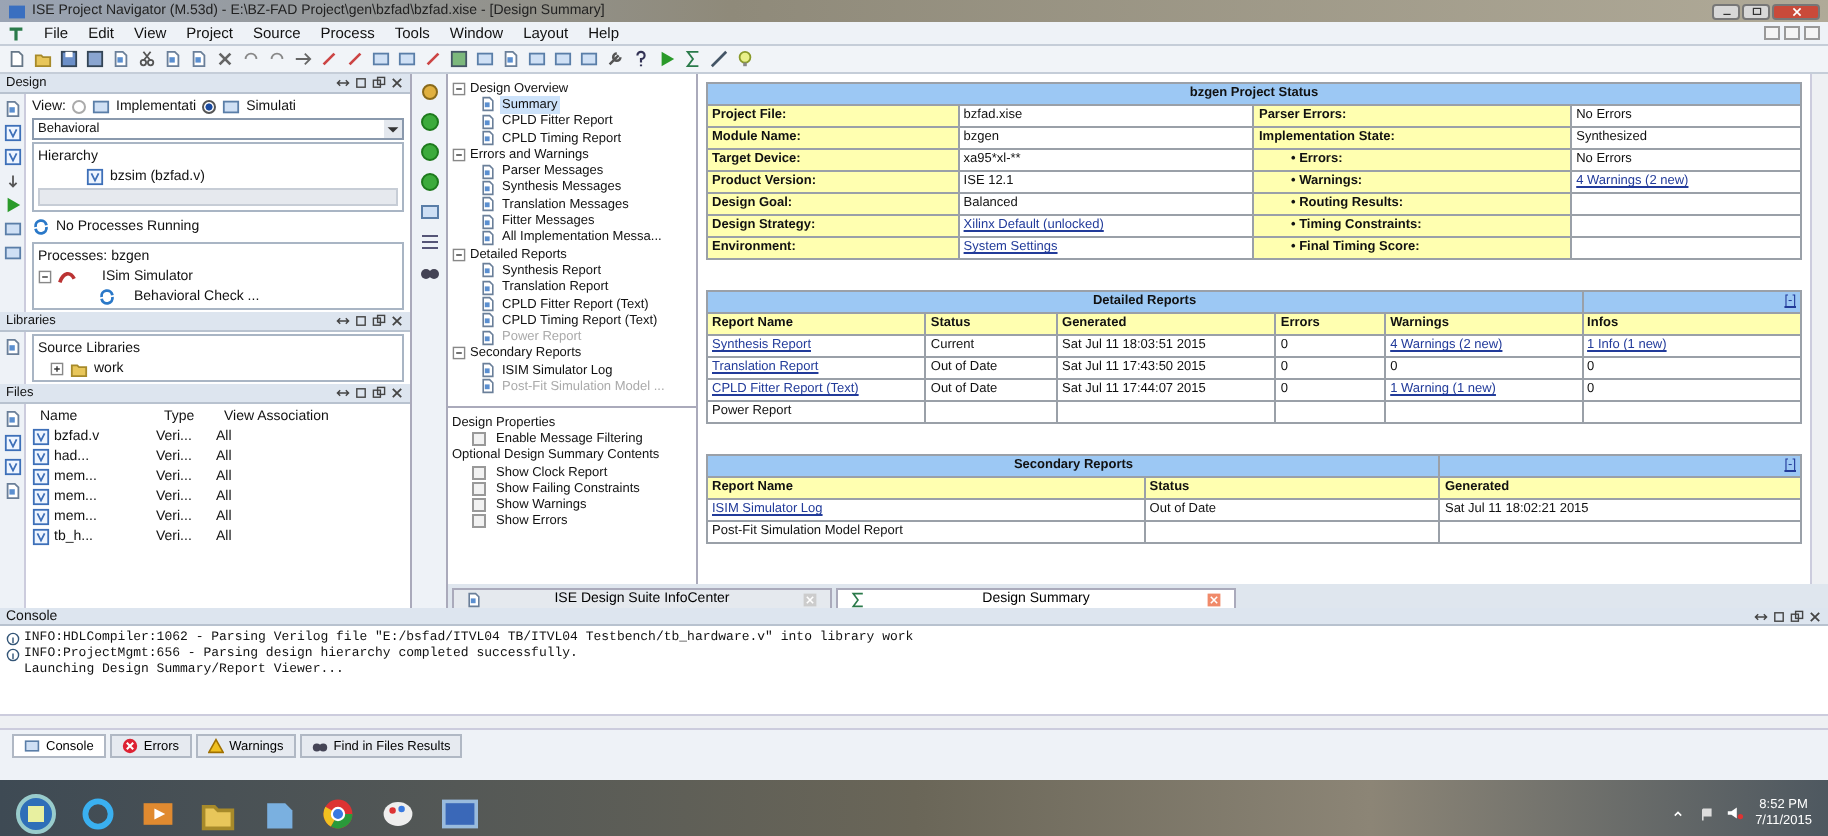 Image resolution: width=1828 pixels, height=836 pixels. I want to click on close-button, so click(1812, 33).